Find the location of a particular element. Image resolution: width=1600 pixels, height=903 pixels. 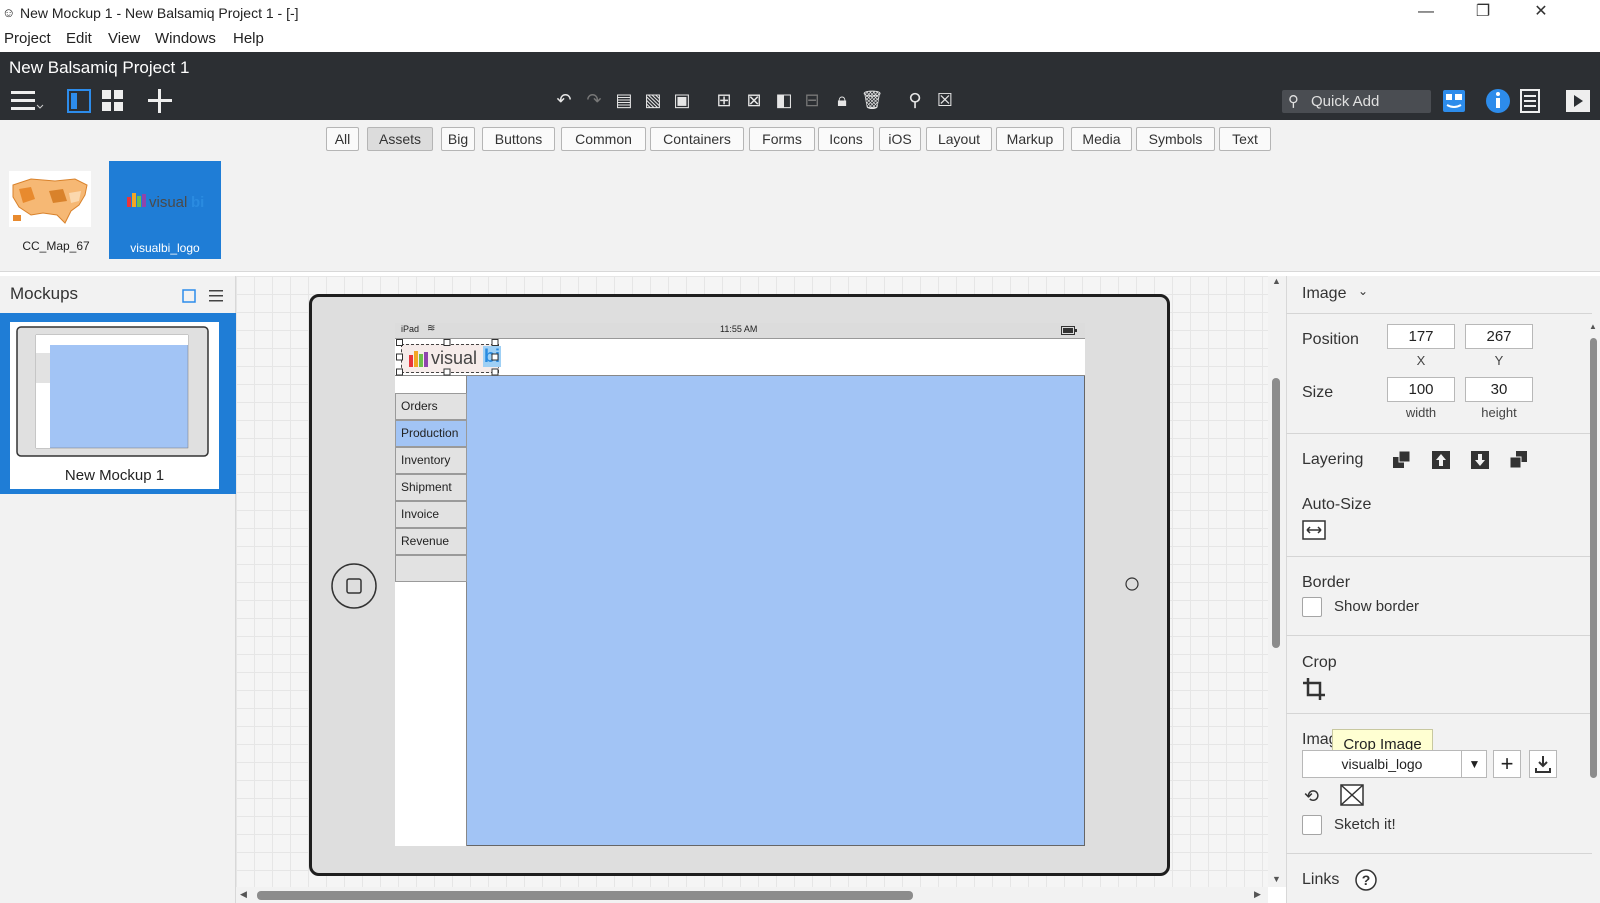

align-icon: ⊟ is located at coordinates (812, 100).